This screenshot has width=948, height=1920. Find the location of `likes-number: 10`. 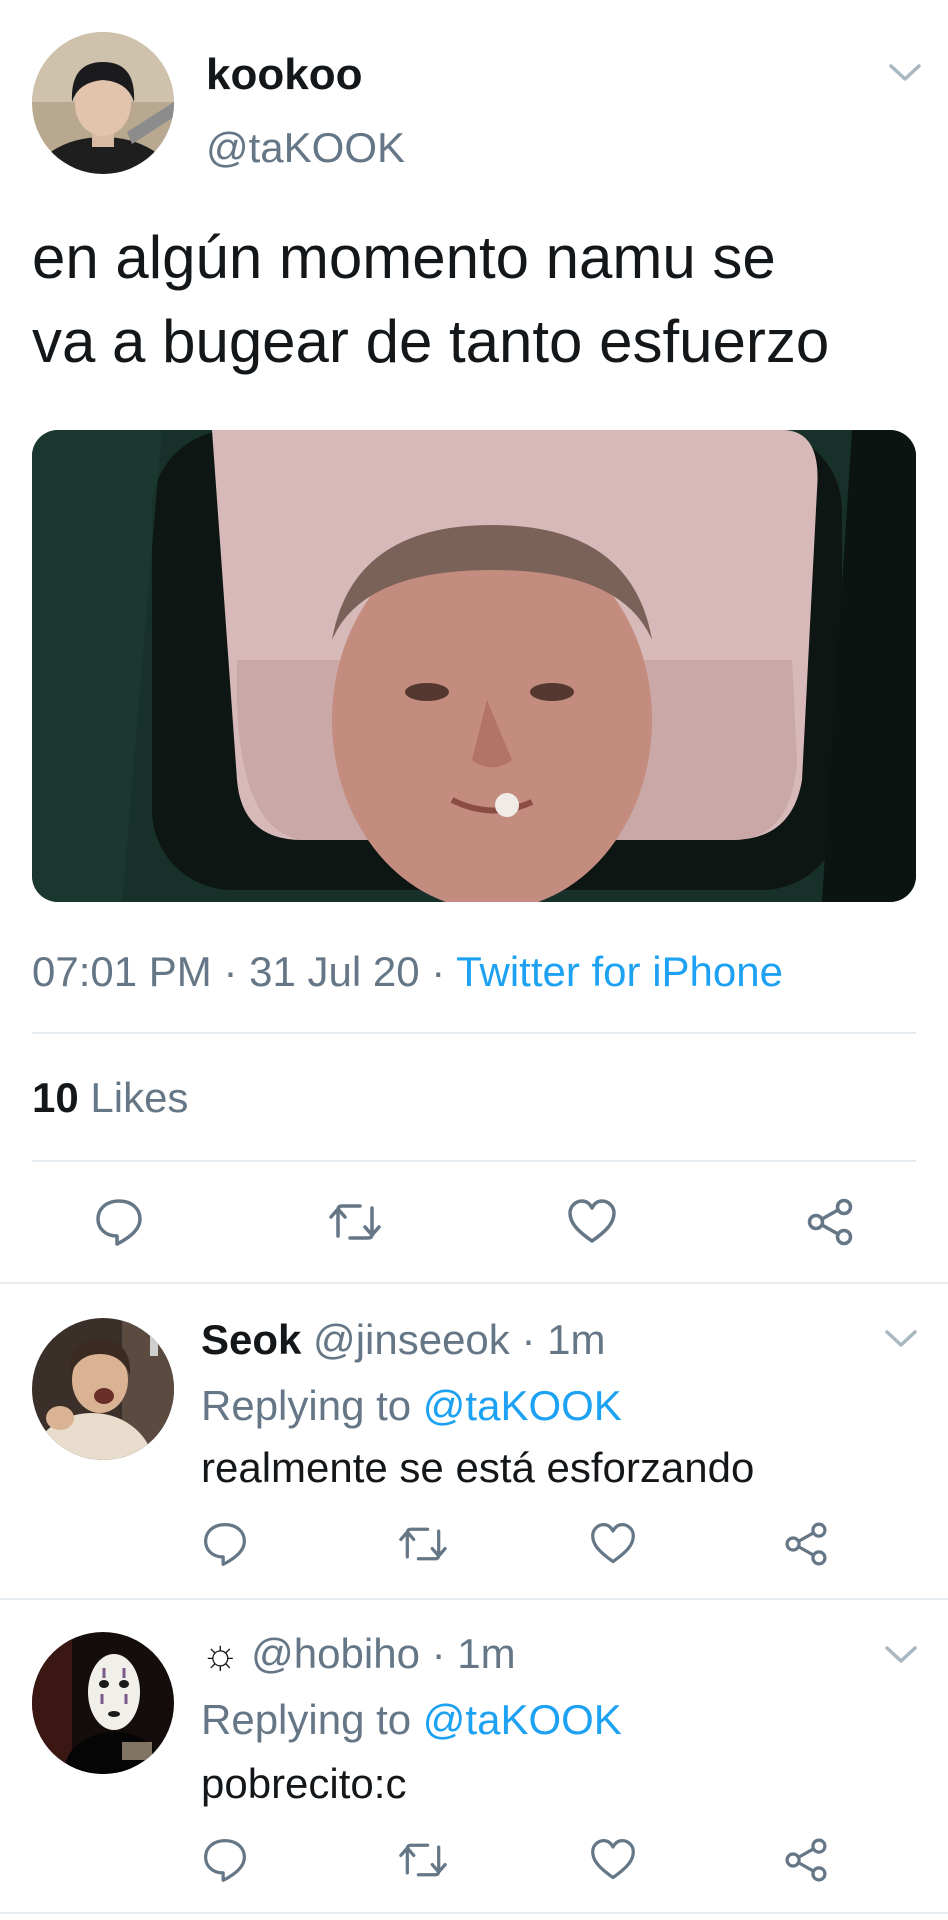

likes-number: 10 is located at coordinates (55, 1097).